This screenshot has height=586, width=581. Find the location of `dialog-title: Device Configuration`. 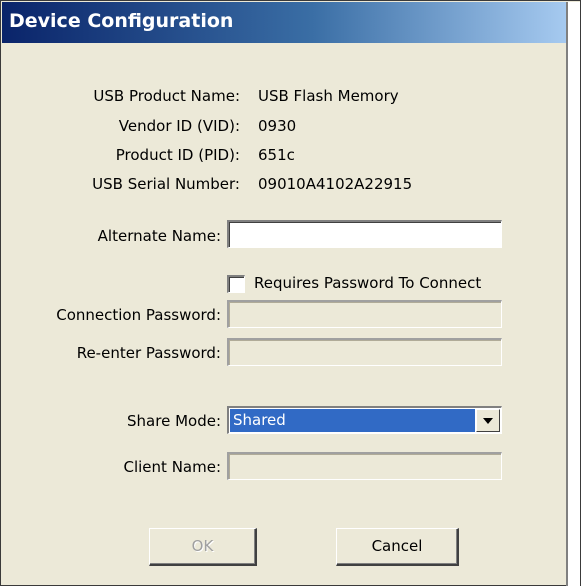

dialog-title: Device Configuration is located at coordinates (121, 21).